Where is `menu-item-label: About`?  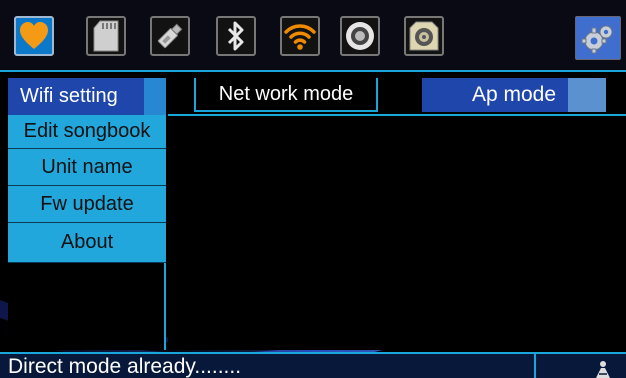 menu-item-label: About is located at coordinates (87, 242).